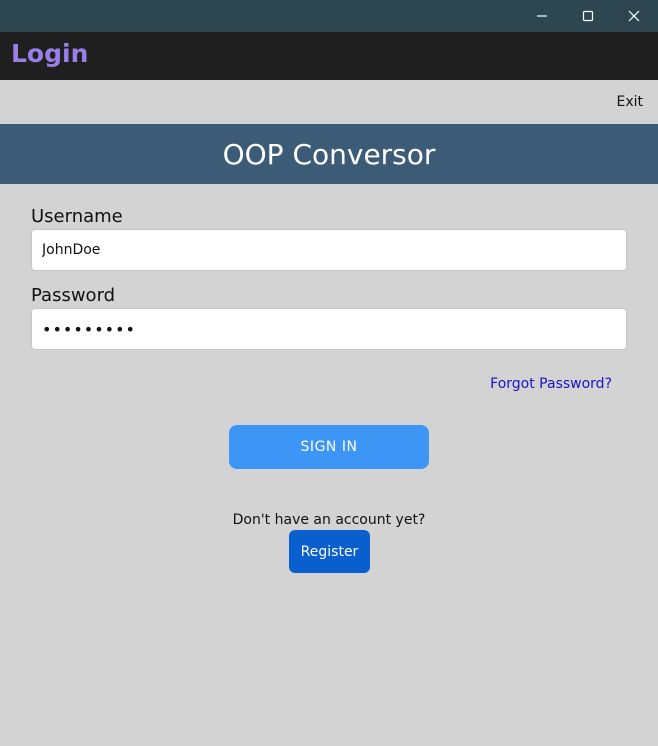 This screenshot has height=746, width=658. I want to click on password-input, so click(329, 329).